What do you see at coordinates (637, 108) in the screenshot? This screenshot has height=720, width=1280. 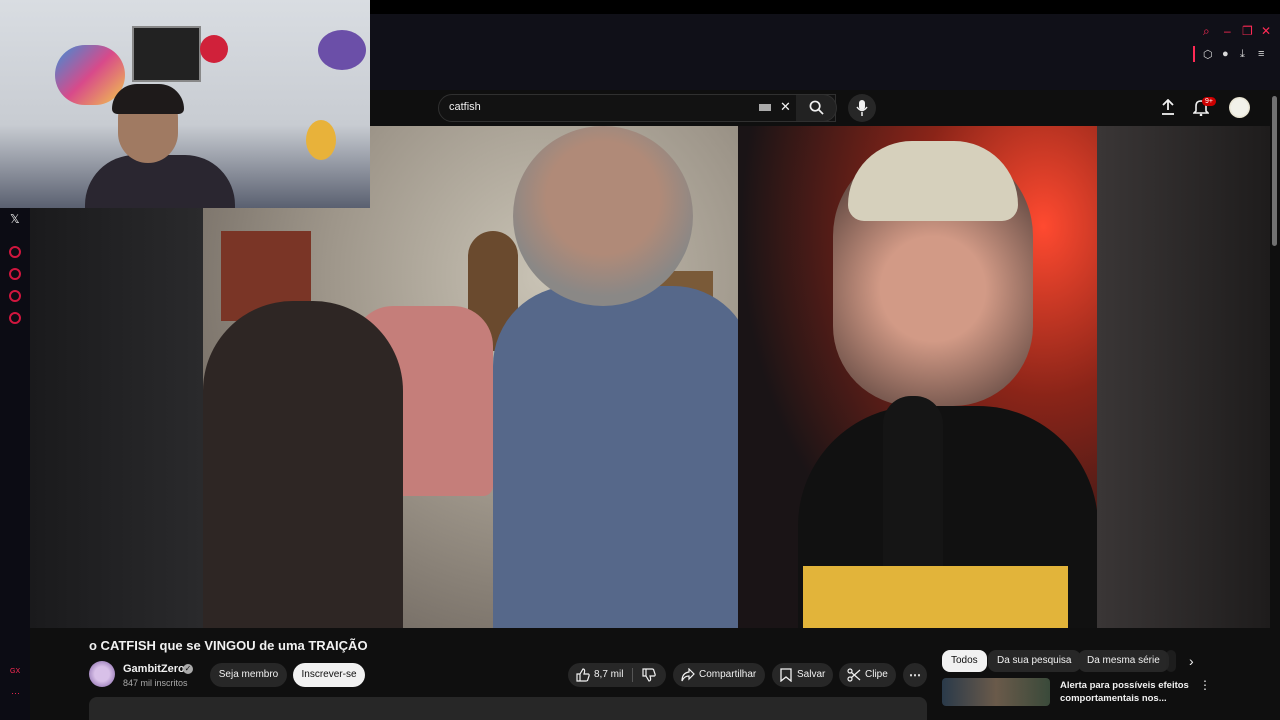 I see `search-bar: catfish ✕` at bounding box center [637, 108].